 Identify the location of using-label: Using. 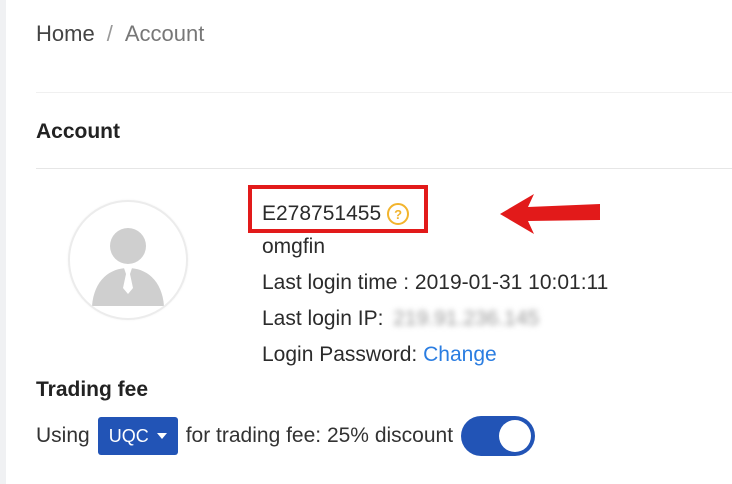
(63, 435).